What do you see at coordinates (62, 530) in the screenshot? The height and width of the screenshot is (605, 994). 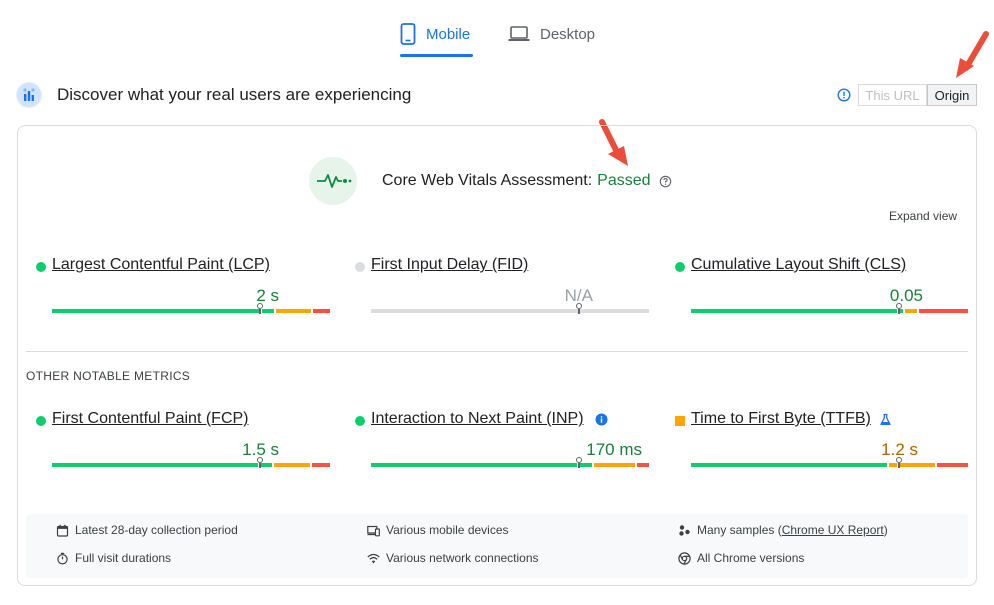 I see `calendar-icon` at bounding box center [62, 530].